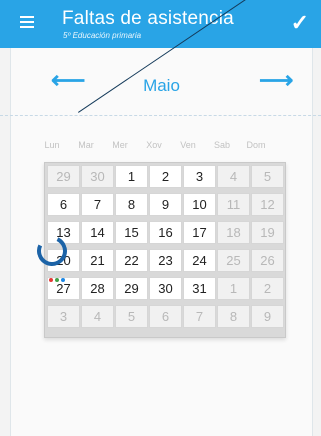 This screenshot has height=436, width=321. Describe the element at coordinates (97, 288) in the screenshot. I see `calendar-day: 28` at that location.